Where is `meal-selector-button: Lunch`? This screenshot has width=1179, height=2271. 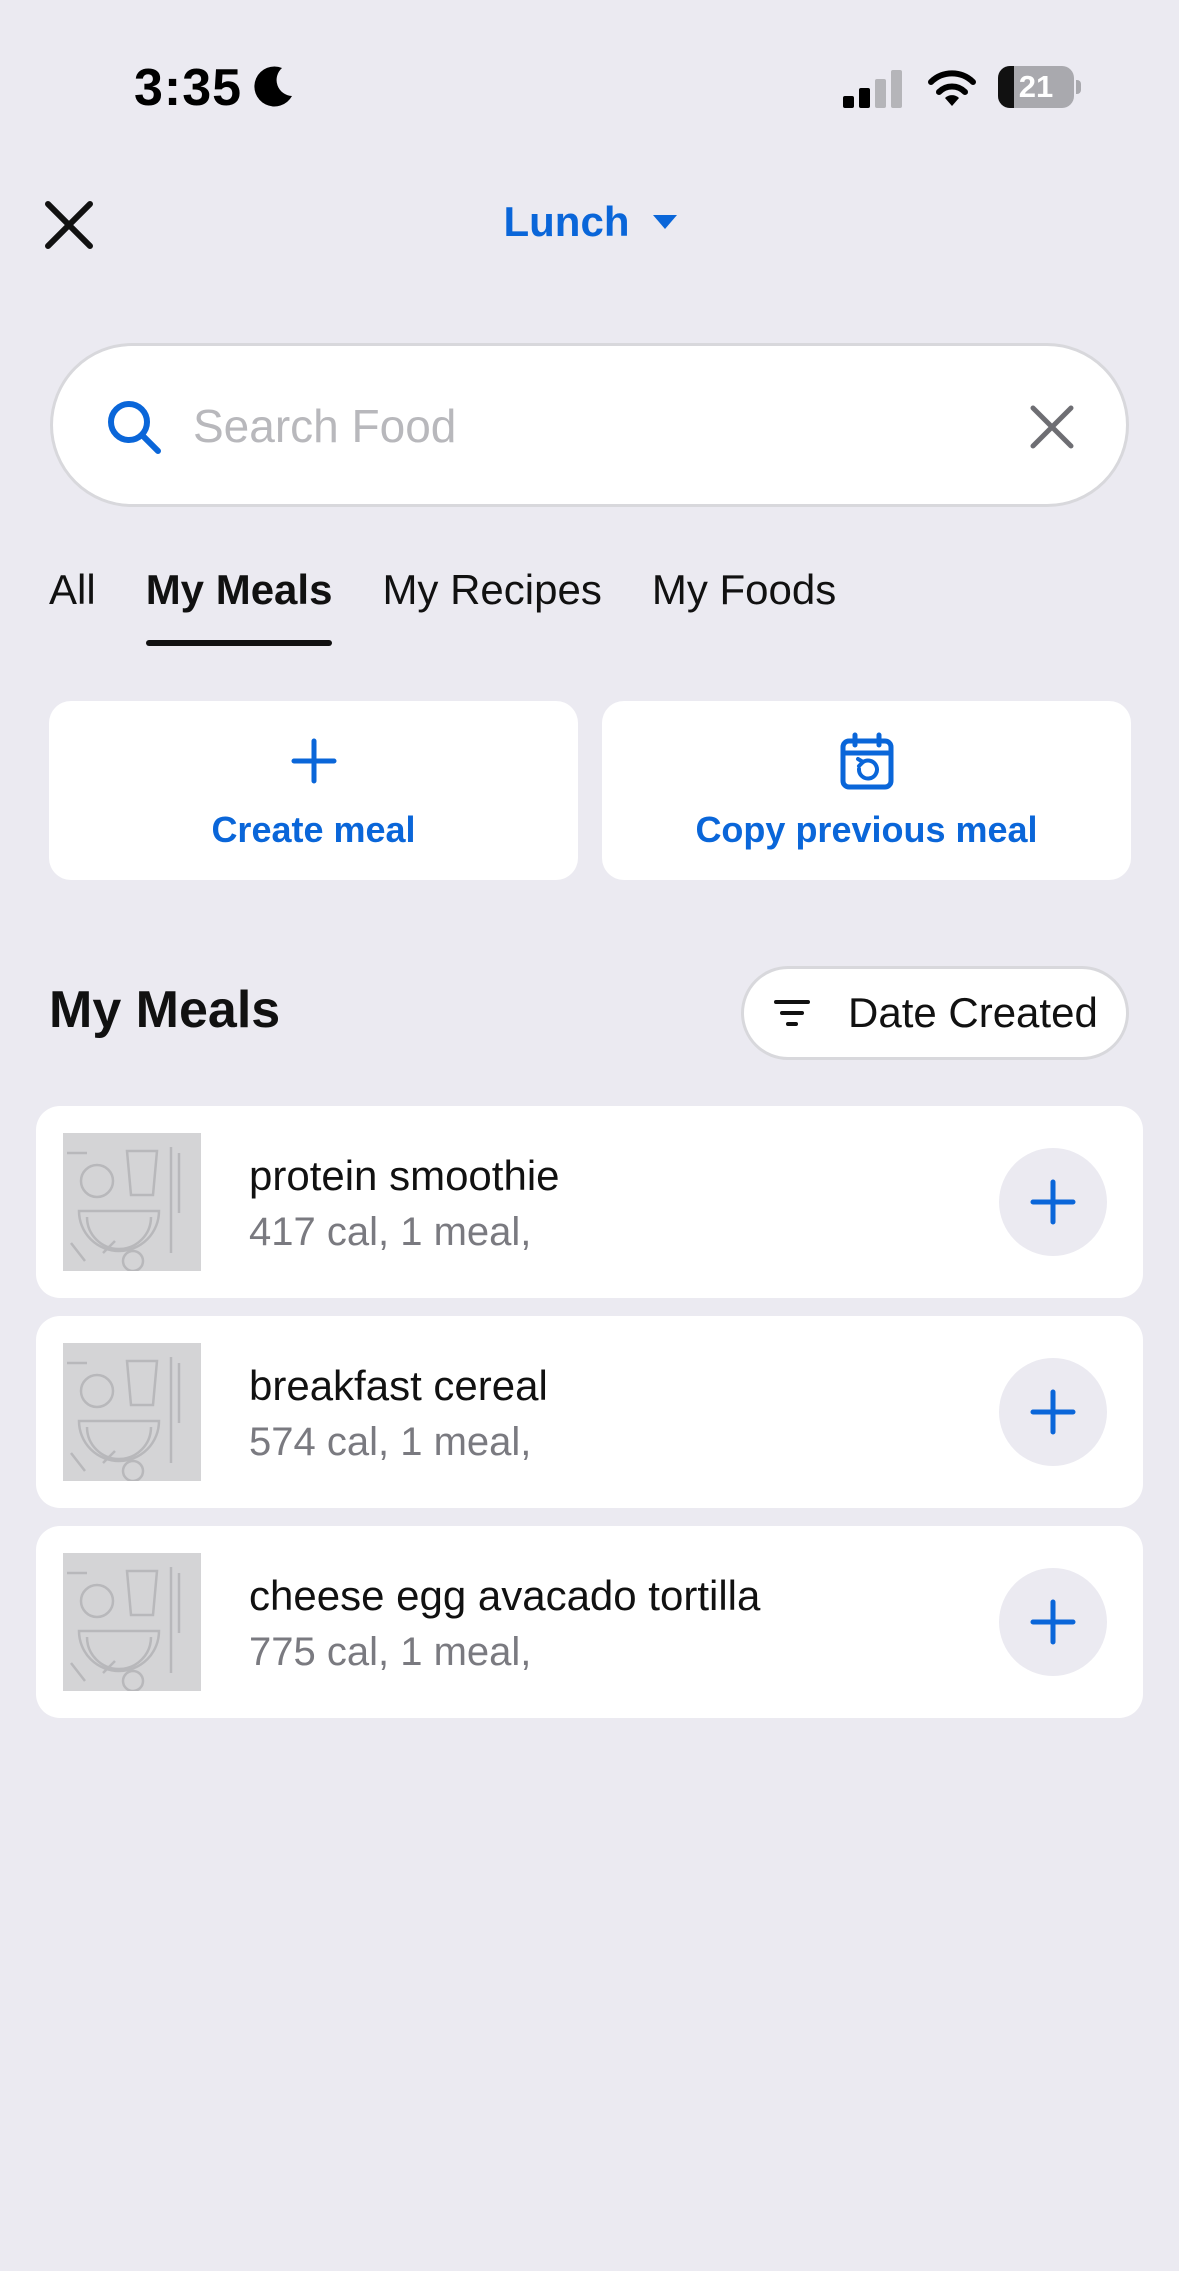
meal-selector-button: Lunch is located at coordinates (592, 222).